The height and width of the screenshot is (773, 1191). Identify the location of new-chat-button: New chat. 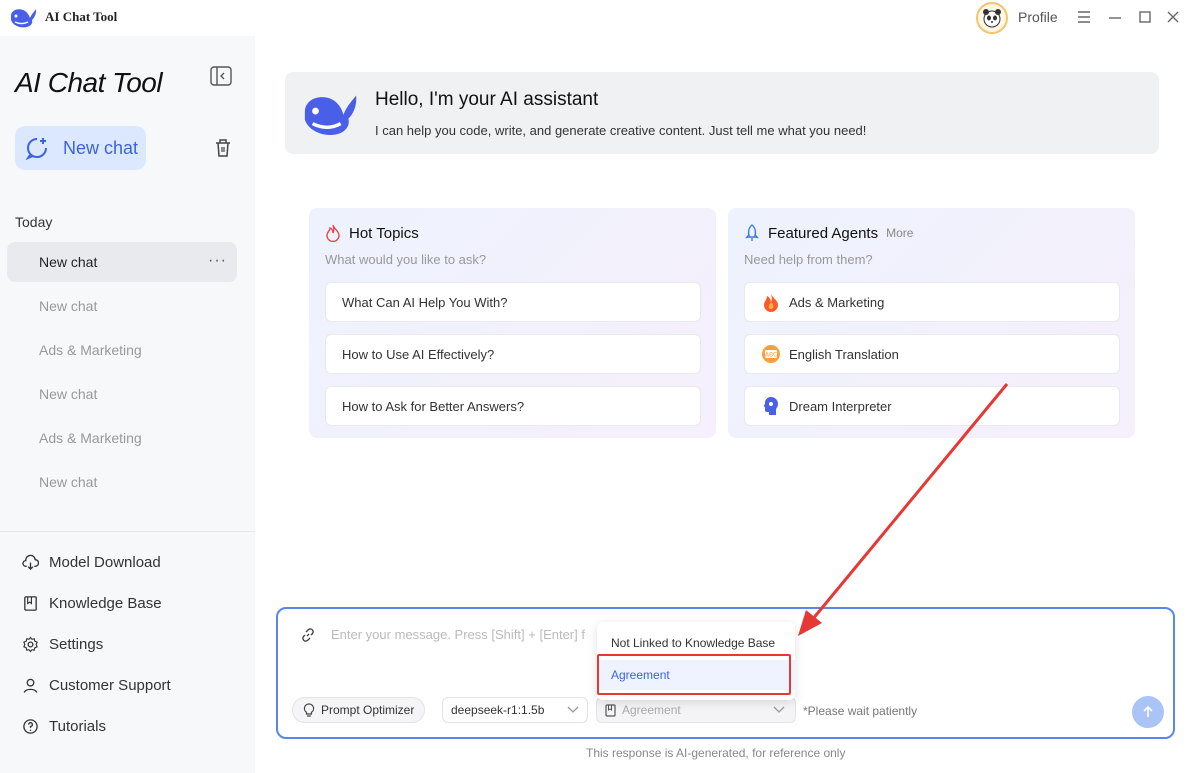
(80, 148).